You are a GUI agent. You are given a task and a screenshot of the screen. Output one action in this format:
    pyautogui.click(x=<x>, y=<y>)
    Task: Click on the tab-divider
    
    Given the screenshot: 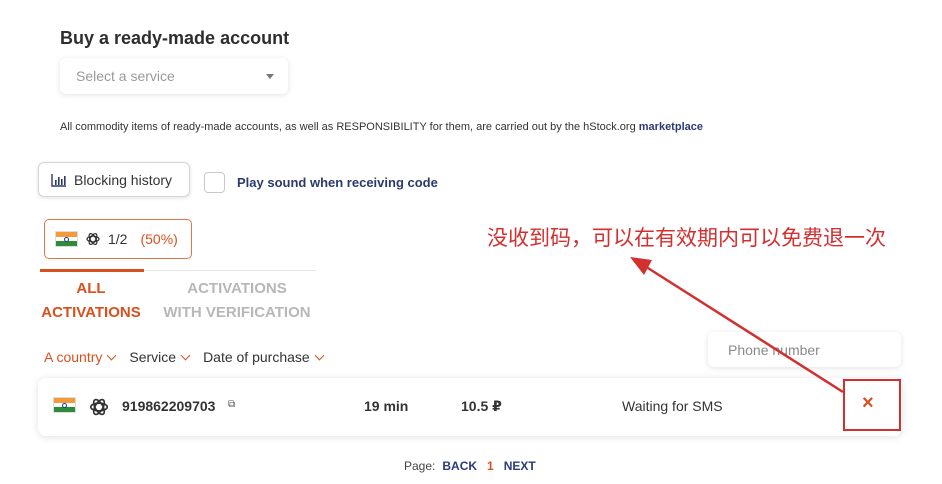 What is the action you would take?
    pyautogui.click(x=230, y=270)
    